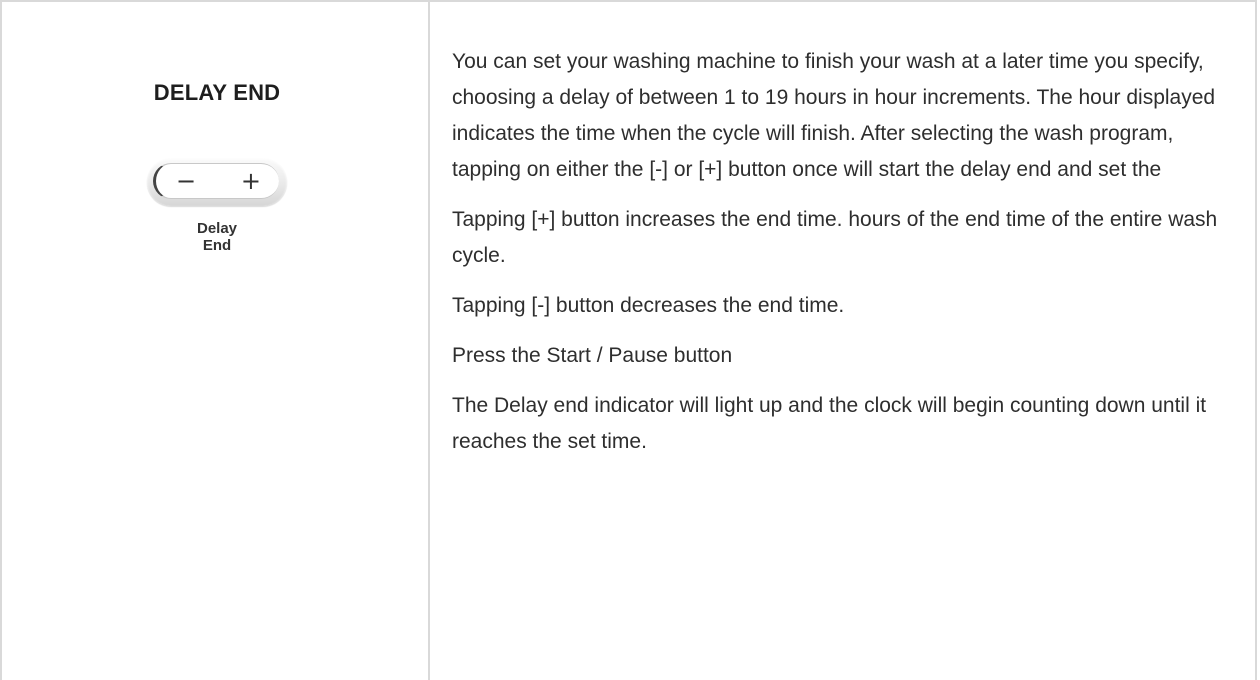  What do you see at coordinates (592, 355) in the screenshot?
I see `description-paragraph-start: Press the Start / Pause button` at bounding box center [592, 355].